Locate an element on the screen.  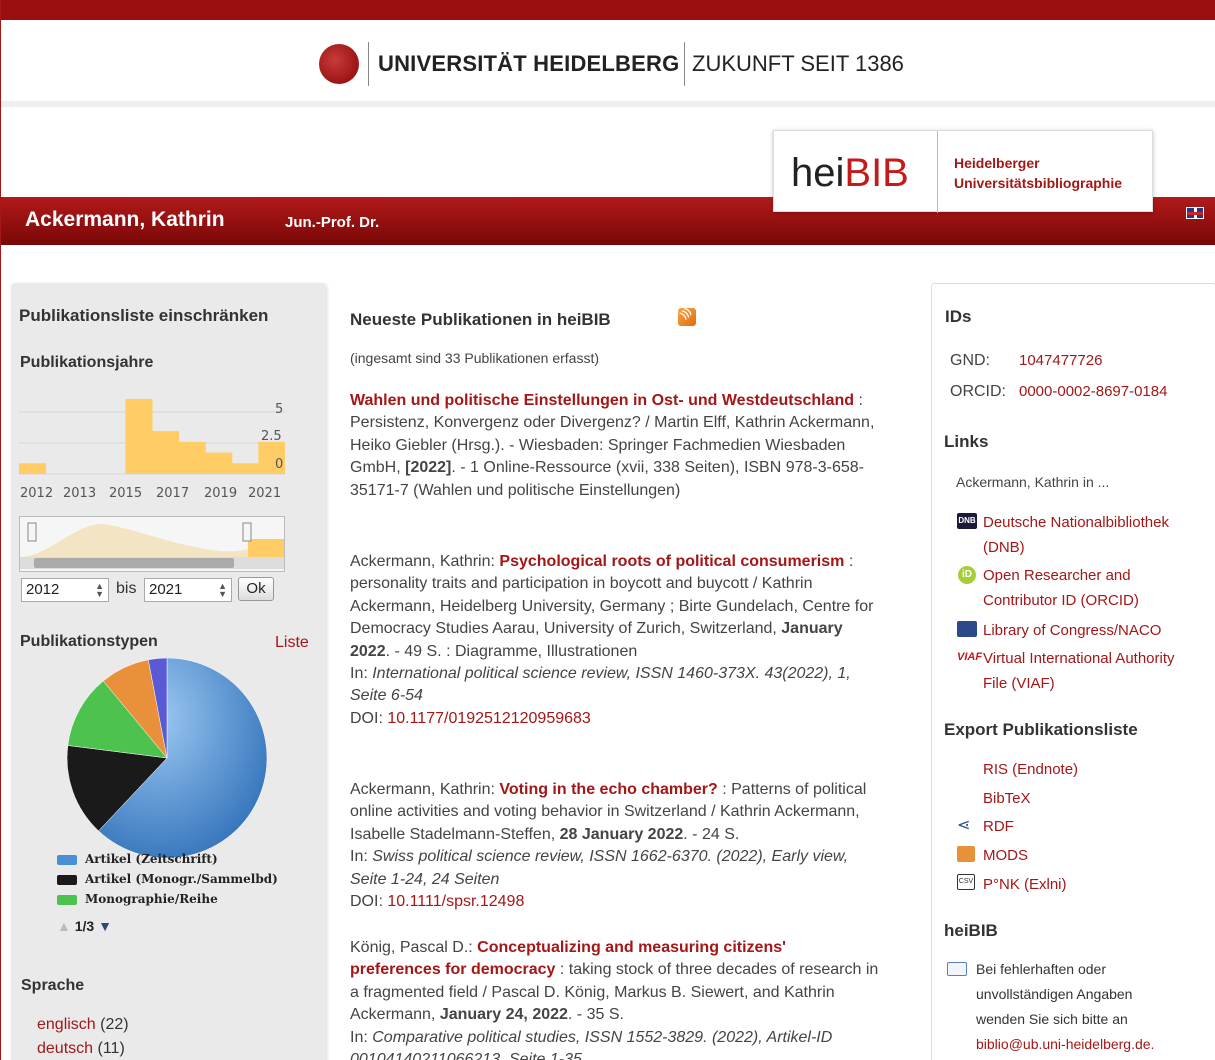
ok-button: Ok is located at coordinates (256, 589).